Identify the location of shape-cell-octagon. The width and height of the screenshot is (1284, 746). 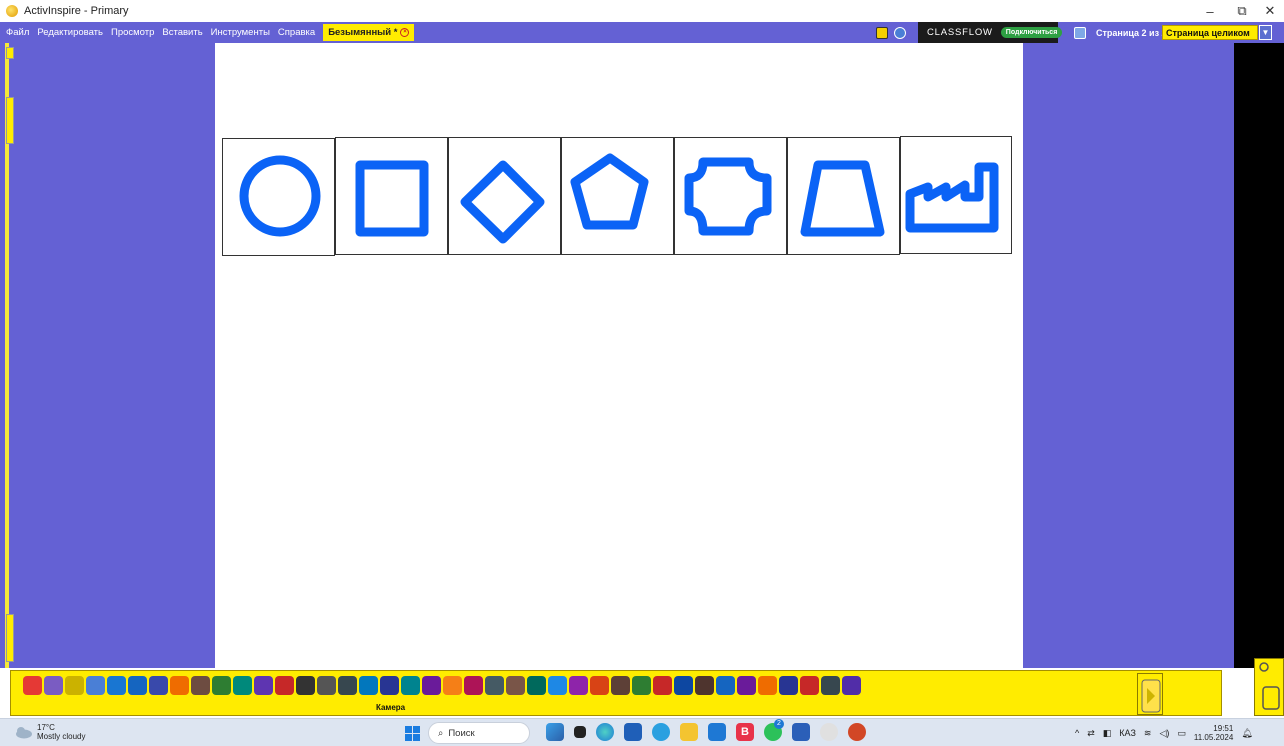
(730, 196).